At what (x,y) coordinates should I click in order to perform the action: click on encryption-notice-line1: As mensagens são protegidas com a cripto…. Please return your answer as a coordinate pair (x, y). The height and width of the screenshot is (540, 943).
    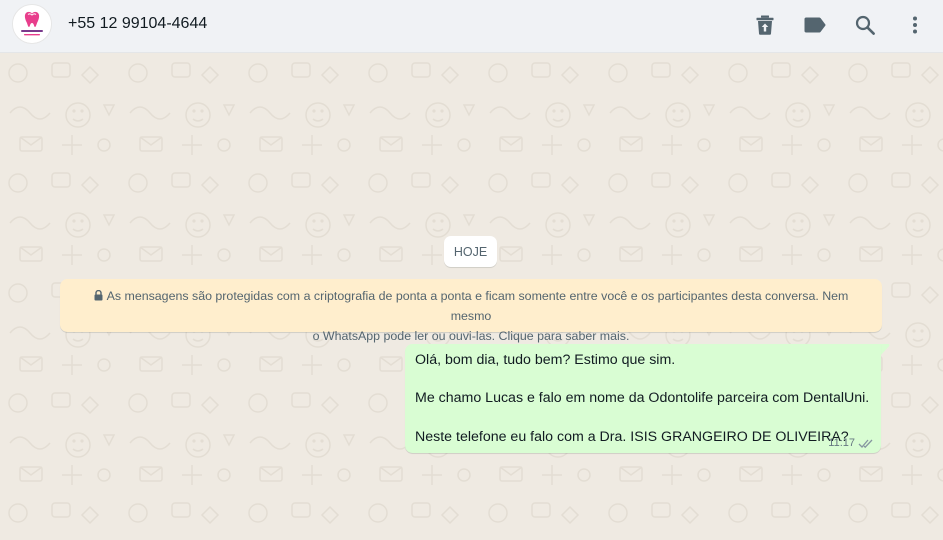
    Looking at the image, I should click on (477, 306).